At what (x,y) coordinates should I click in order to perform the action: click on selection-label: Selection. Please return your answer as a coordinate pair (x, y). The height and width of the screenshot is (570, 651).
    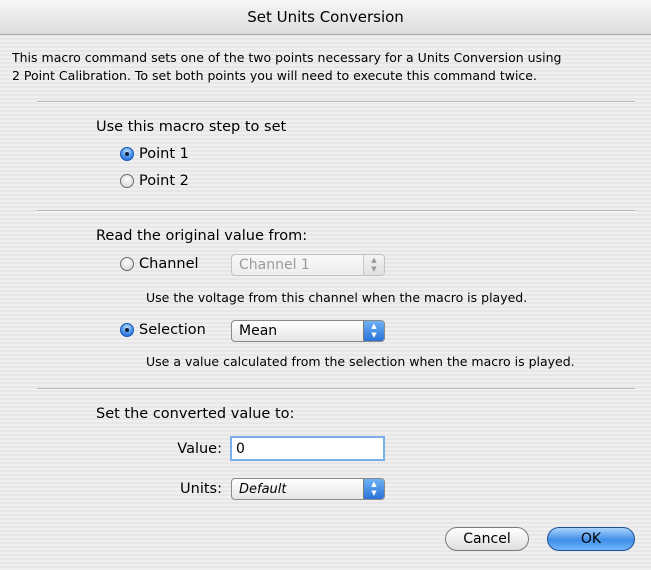
    Looking at the image, I should click on (172, 330).